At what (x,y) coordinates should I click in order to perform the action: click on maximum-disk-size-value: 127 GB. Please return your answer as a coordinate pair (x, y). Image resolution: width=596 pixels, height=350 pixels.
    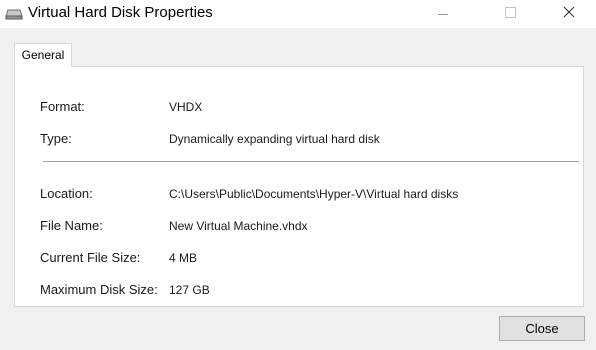
    Looking at the image, I should click on (189, 290).